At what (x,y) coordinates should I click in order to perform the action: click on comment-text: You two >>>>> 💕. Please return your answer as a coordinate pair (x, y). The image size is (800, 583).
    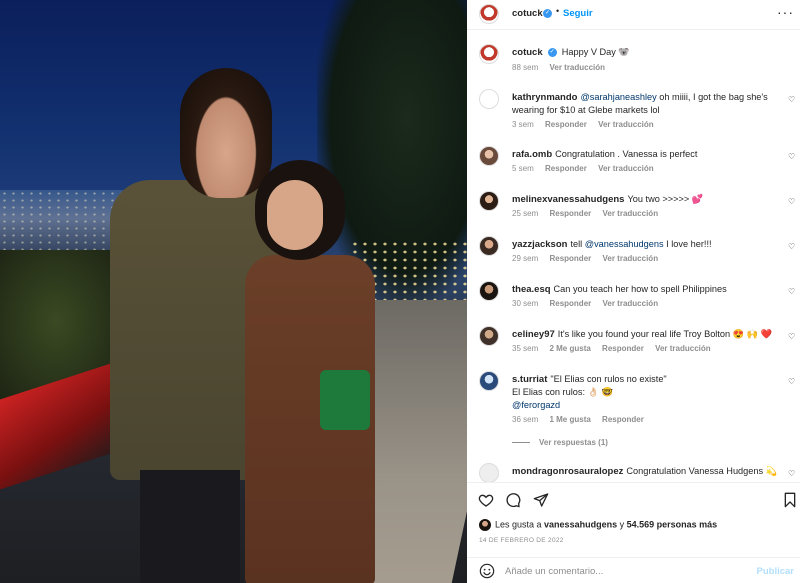
    Looking at the image, I should click on (665, 199).